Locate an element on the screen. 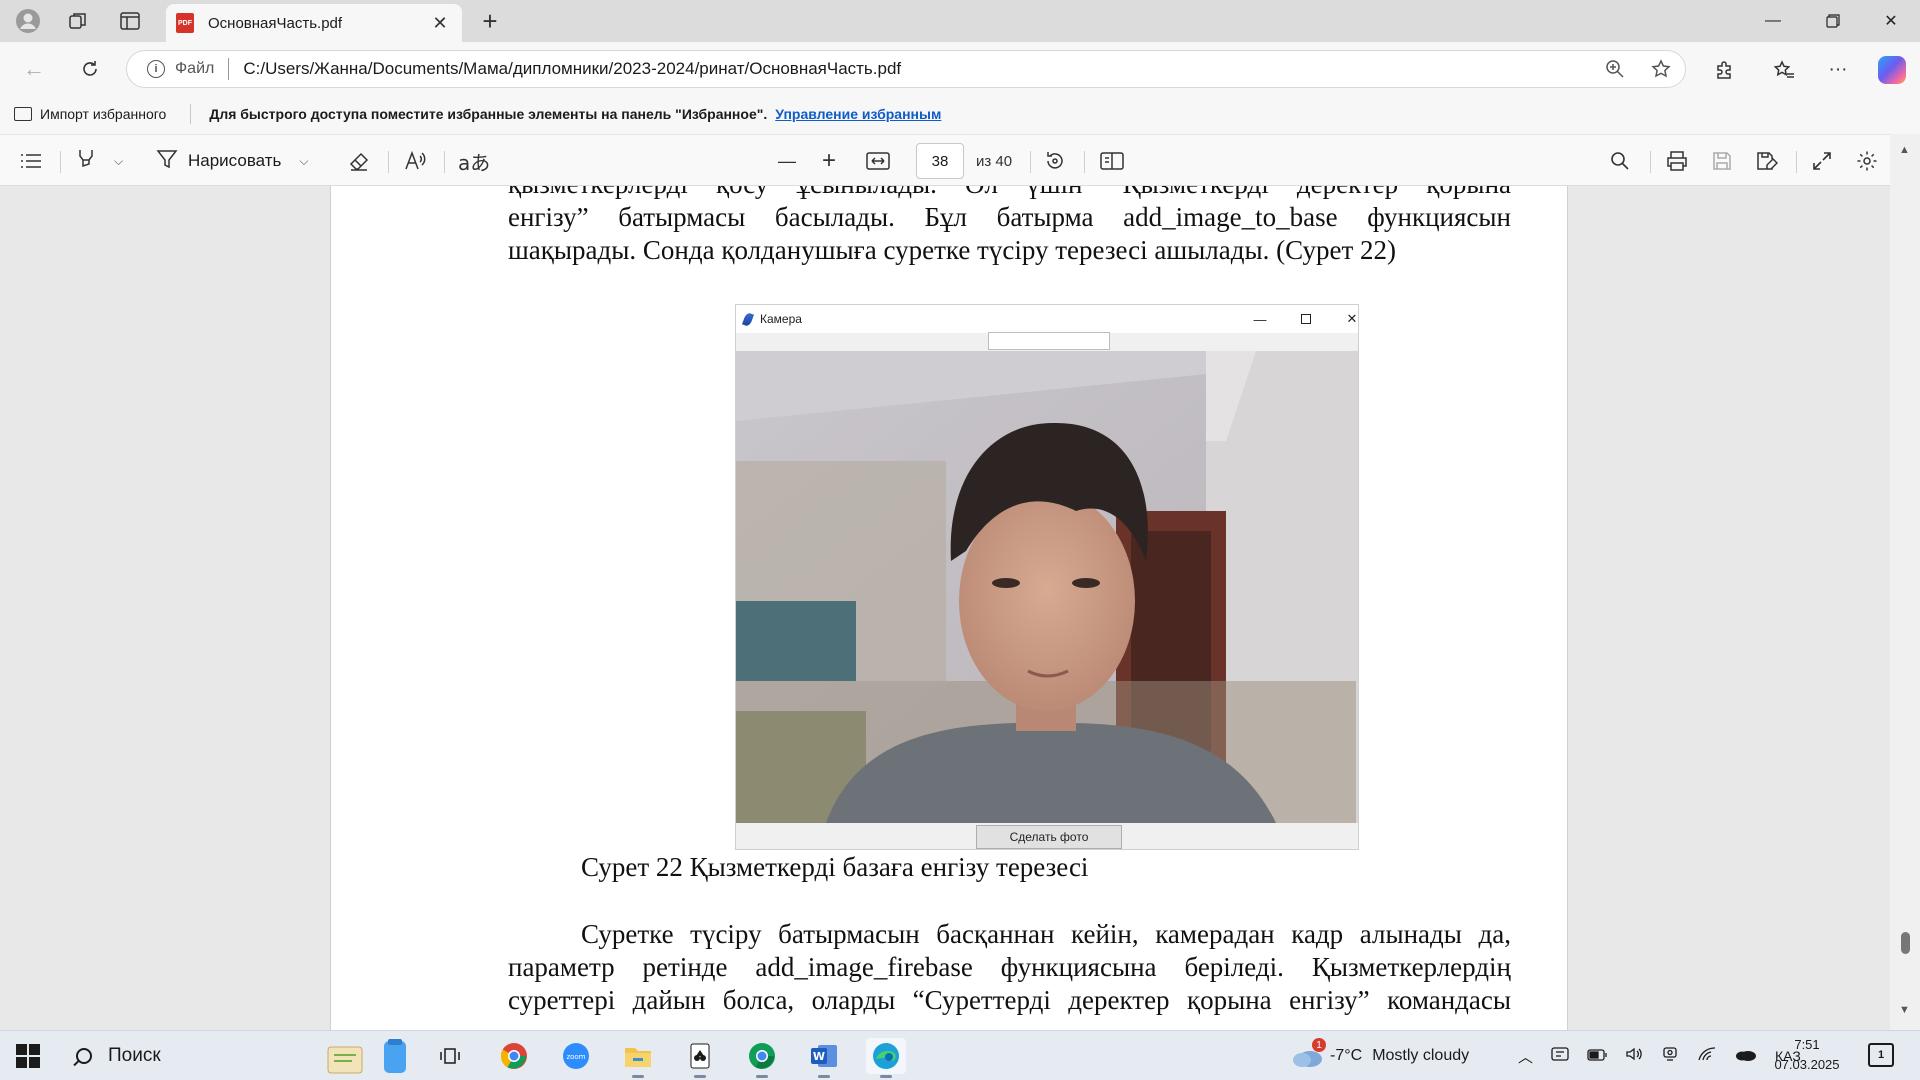 This screenshot has height=1080, width=1920. svg-text: W is located at coordinates (819, 1056).